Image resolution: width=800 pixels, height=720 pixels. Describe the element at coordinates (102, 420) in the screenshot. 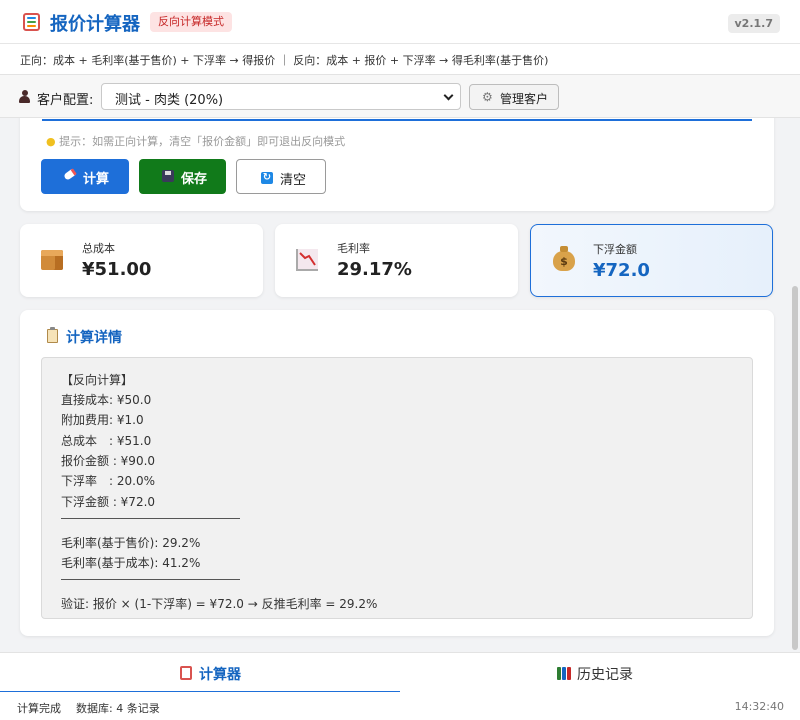

I see `detail-line: 附加费用: ¥1.0` at that location.